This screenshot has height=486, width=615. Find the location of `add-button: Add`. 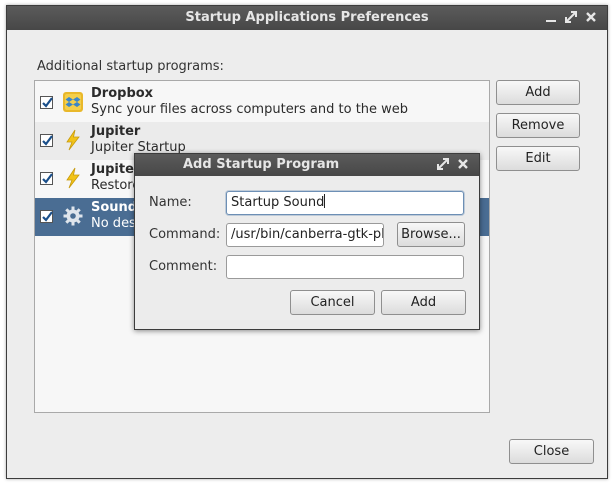

add-button: Add is located at coordinates (538, 92).